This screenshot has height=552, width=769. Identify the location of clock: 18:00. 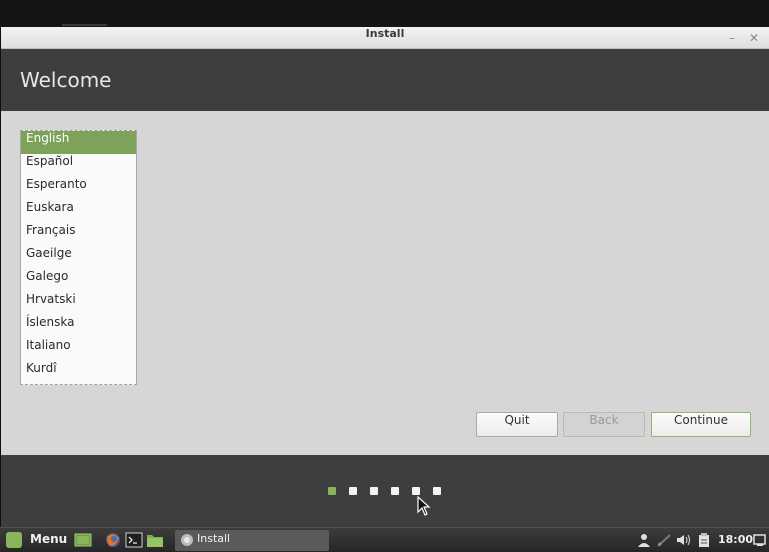
(735, 539).